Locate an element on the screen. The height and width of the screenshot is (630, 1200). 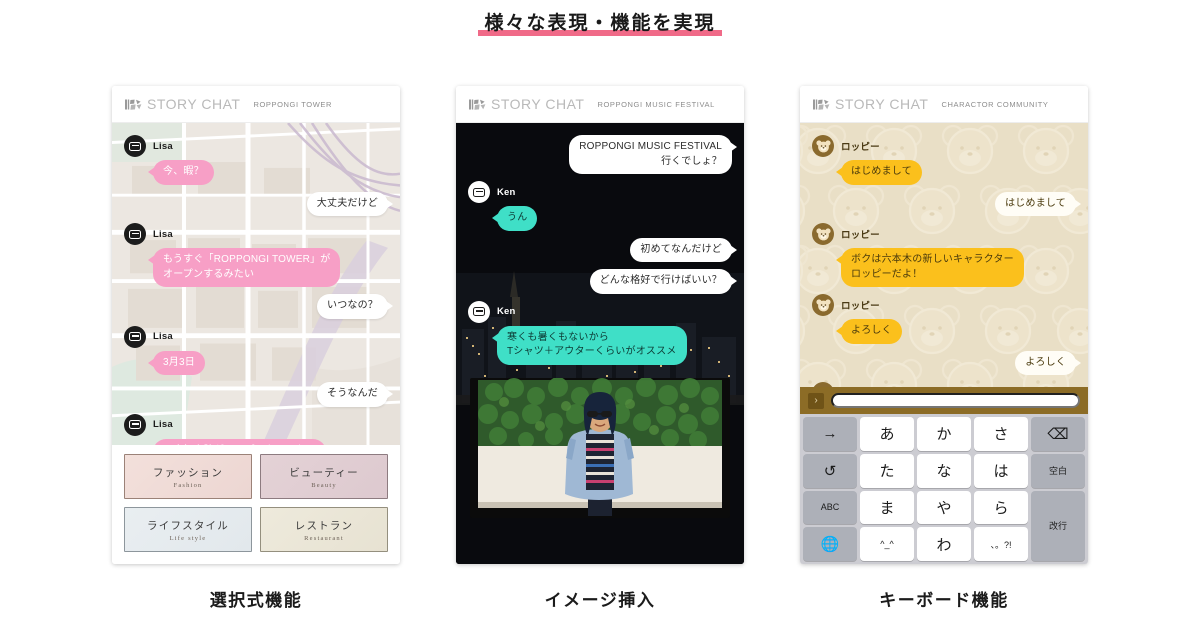
caption-keyboard: キーボード機能 is located at coordinates (944, 600).